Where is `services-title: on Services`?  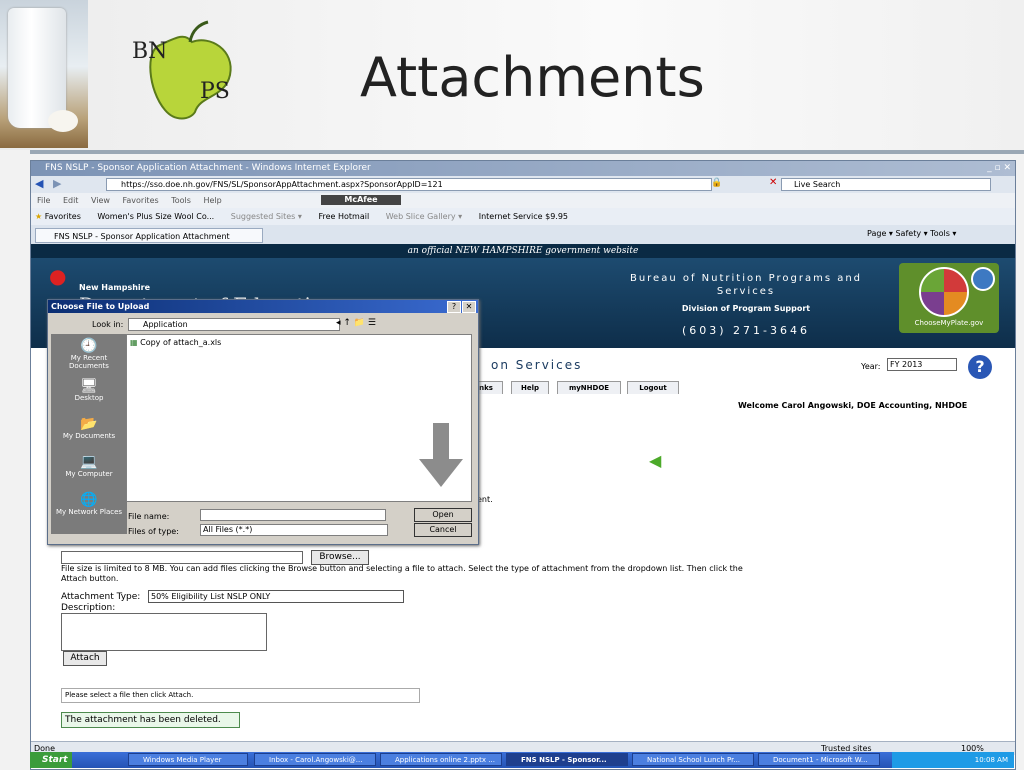
services-title: on Services is located at coordinates (537, 365).